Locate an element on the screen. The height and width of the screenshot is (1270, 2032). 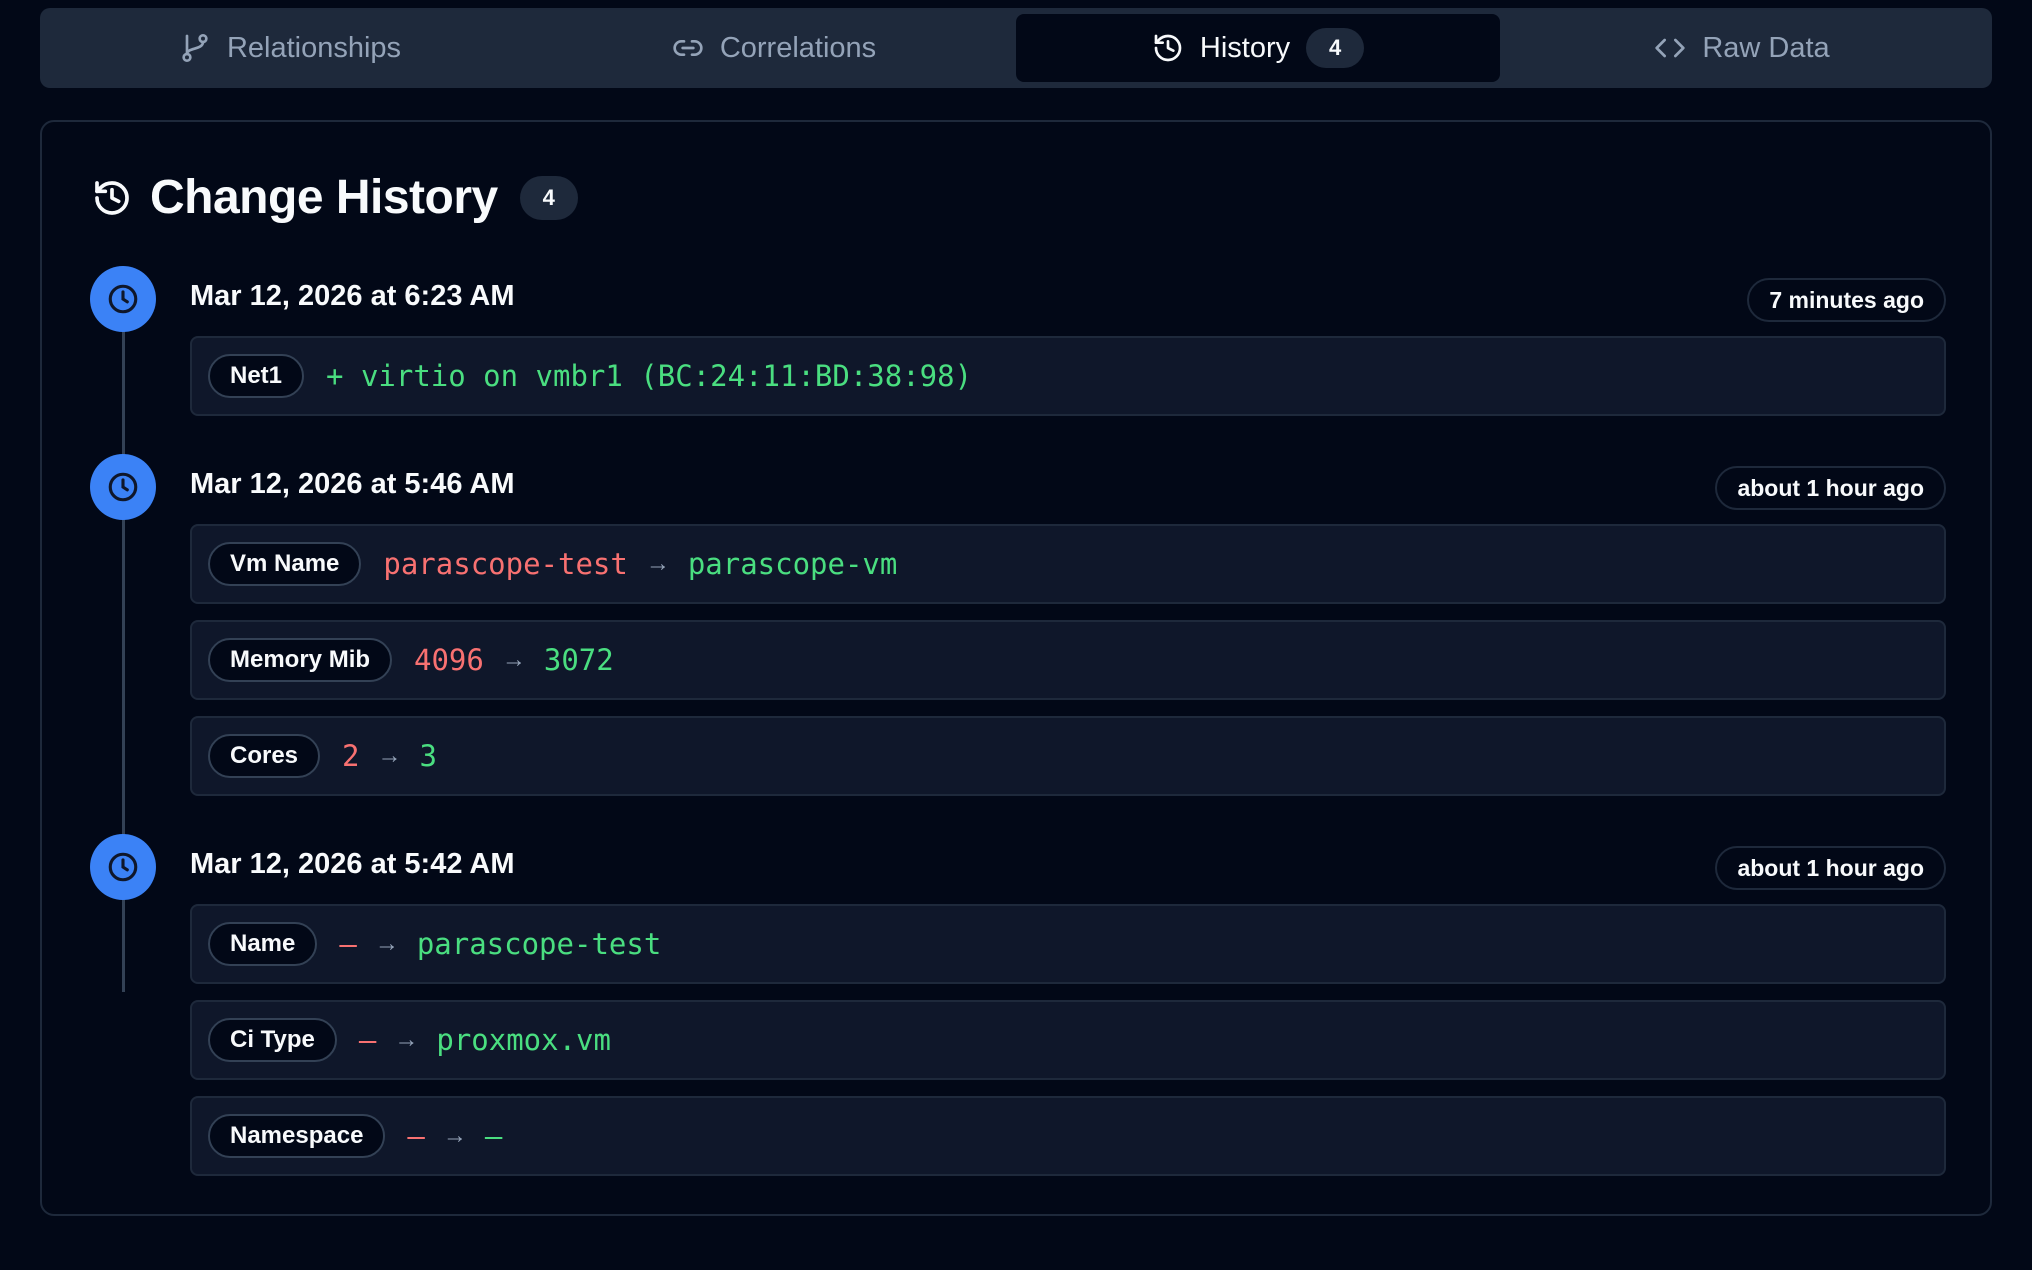
change-row: Ci Type — → proxmox.vm is located at coordinates (1068, 1040).